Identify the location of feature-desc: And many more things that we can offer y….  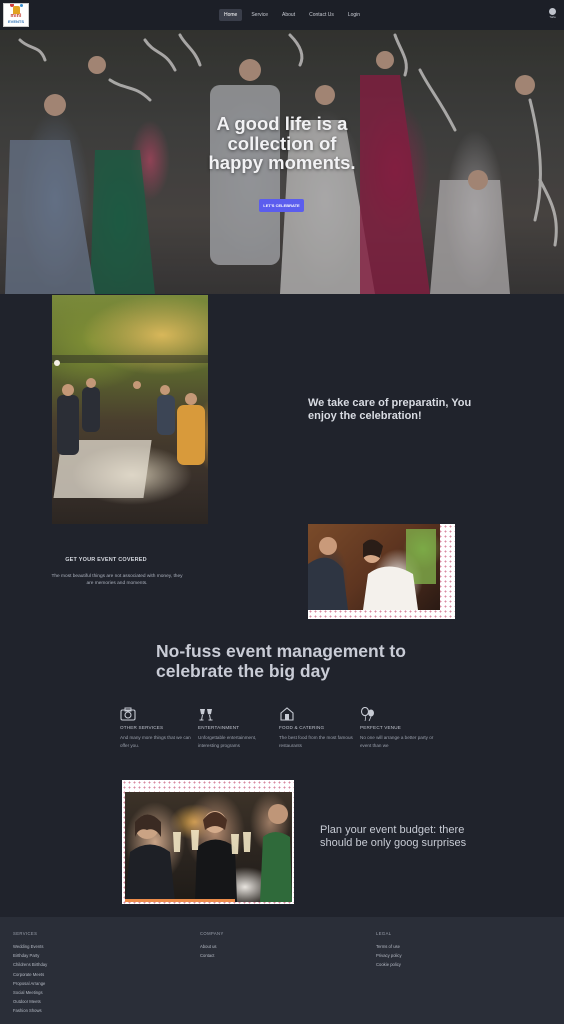
(155, 741).